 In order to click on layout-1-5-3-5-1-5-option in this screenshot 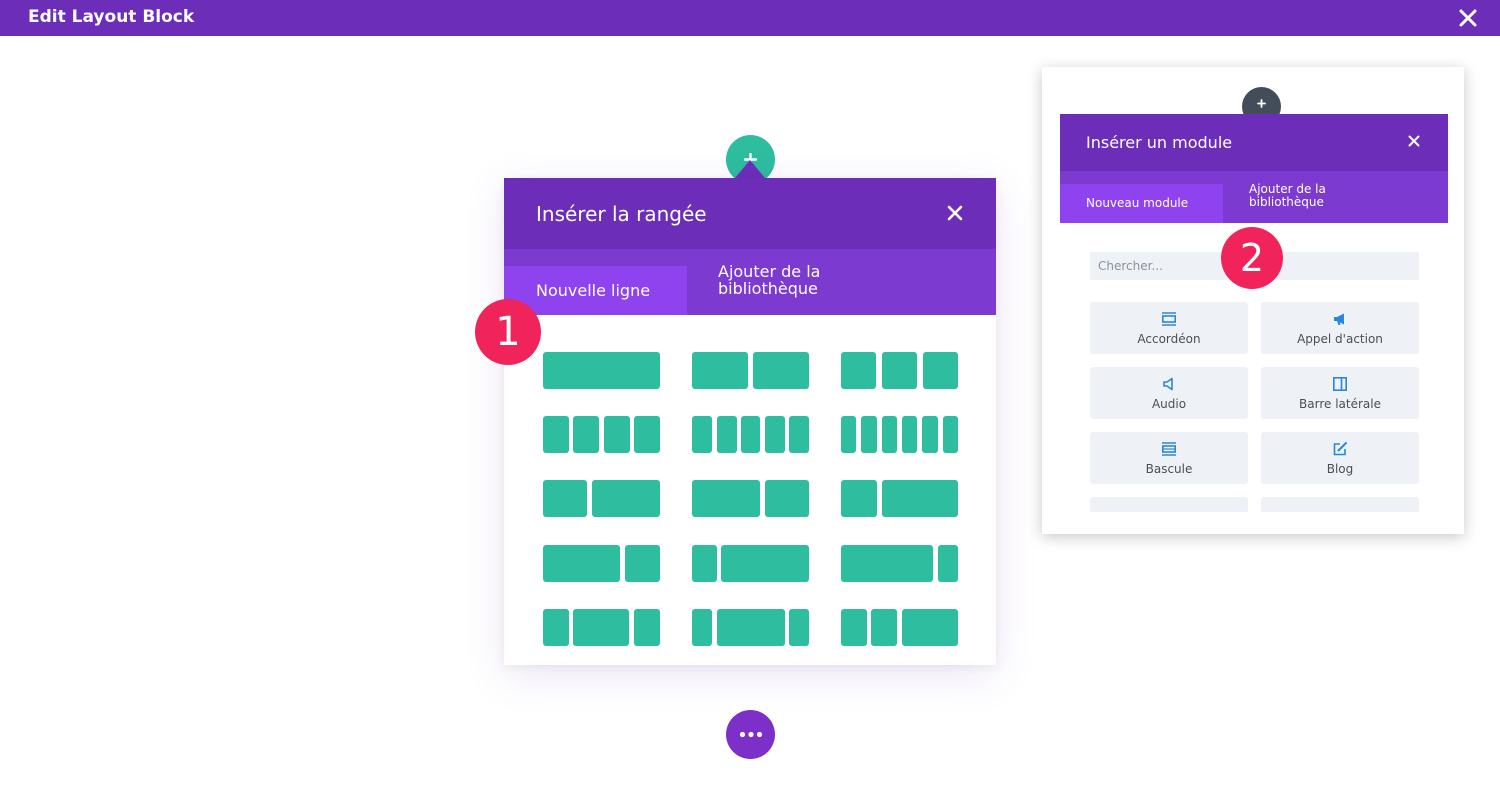, I will do `click(750, 627)`.